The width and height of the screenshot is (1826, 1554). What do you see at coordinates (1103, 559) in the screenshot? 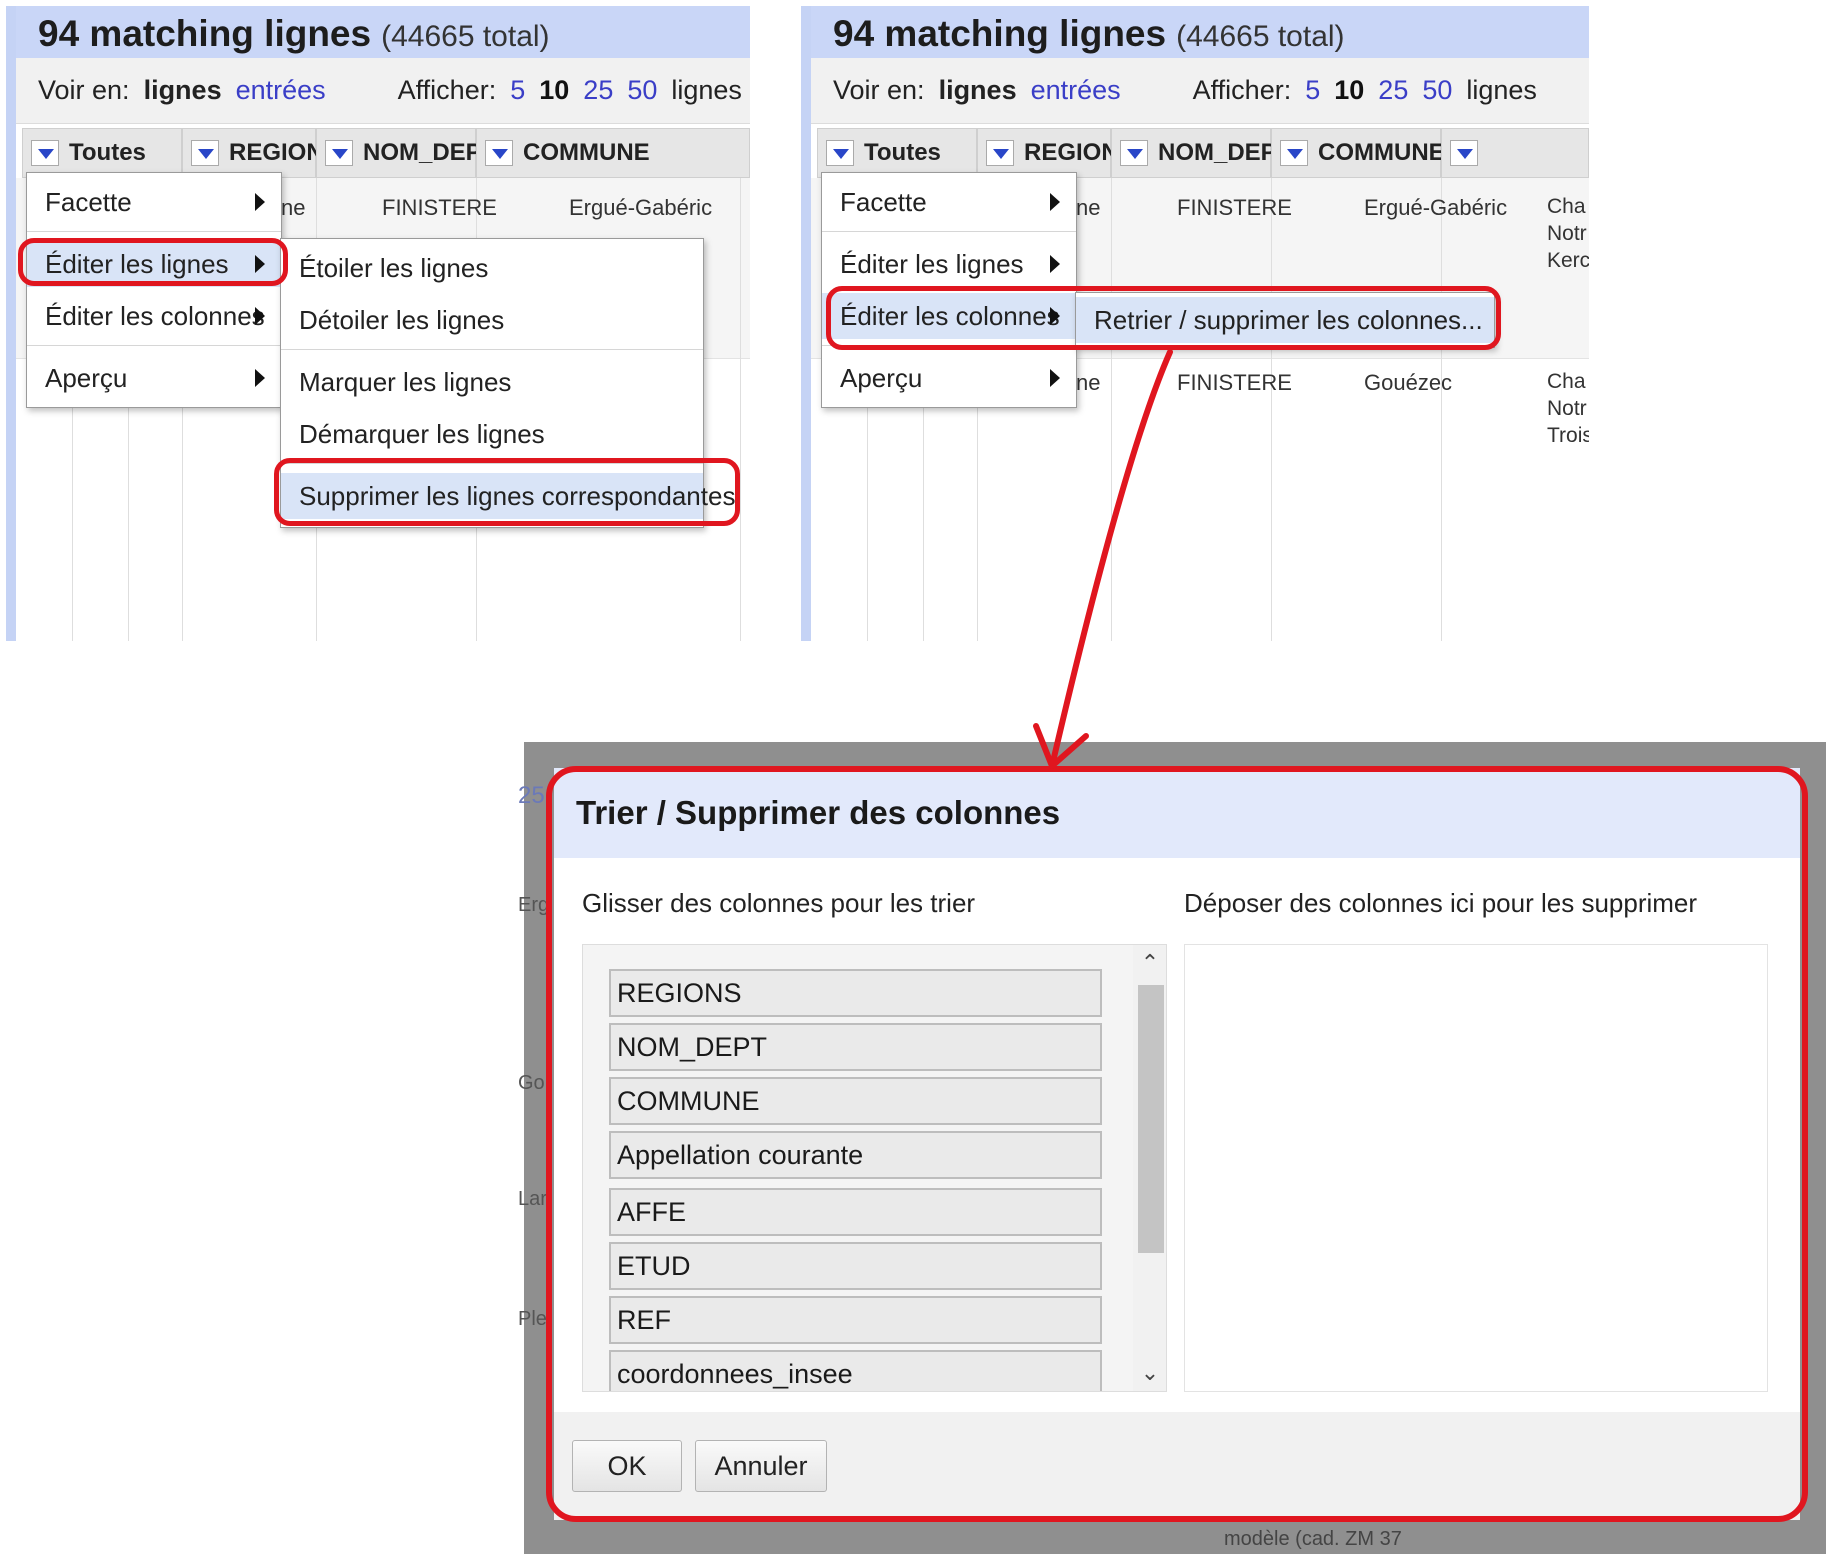
I see `annotation-arrow` at bounding box center [1103, 559].